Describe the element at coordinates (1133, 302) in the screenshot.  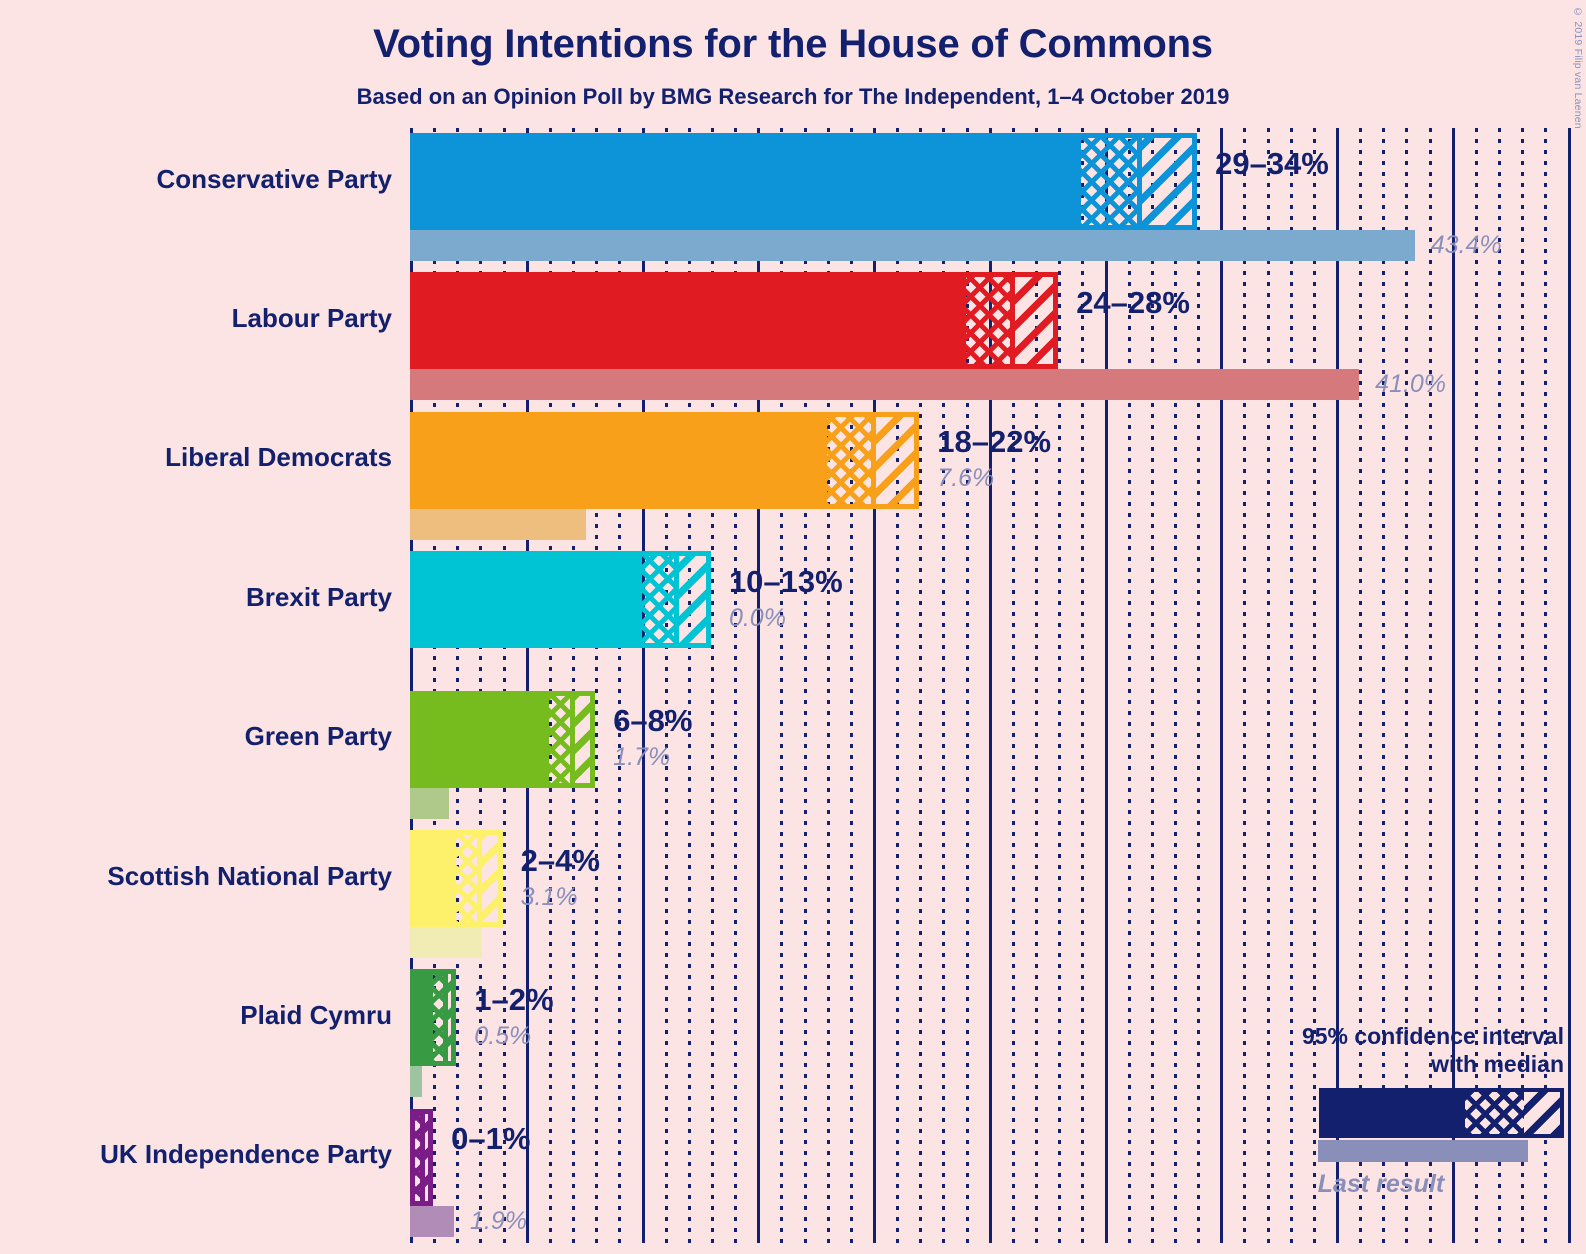
I see `range-value-label: 24–28%` at that location.